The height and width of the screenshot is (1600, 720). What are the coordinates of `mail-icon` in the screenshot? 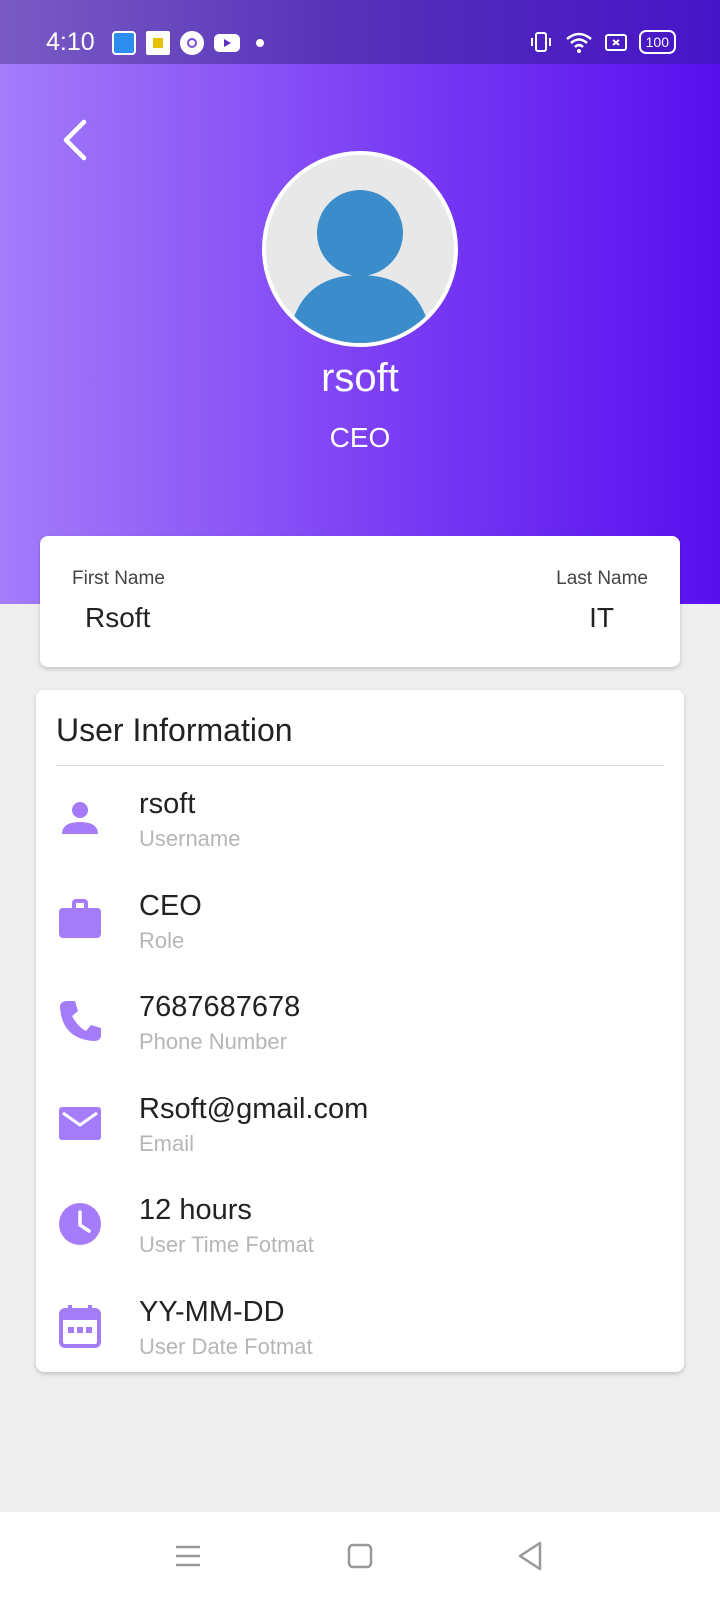 It's located at (80, 1123).